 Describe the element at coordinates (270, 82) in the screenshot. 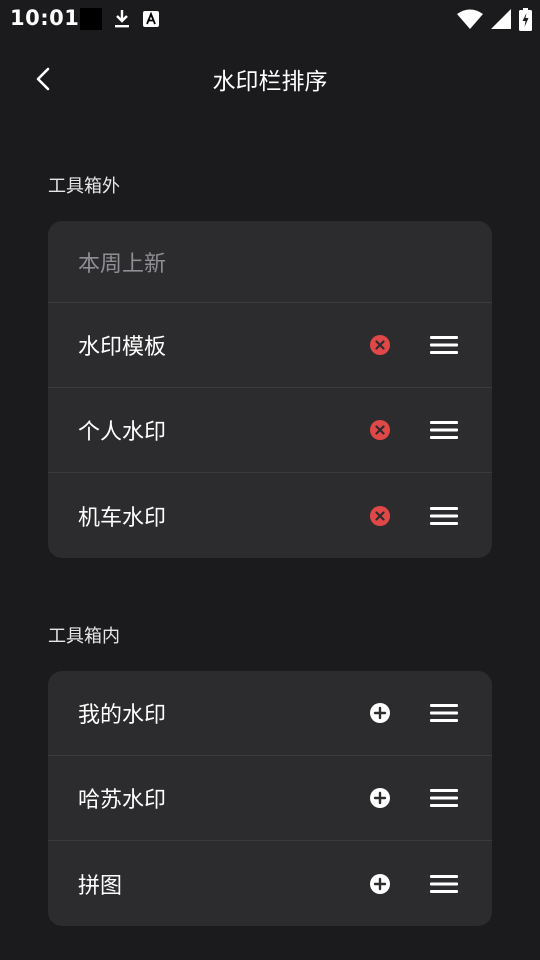

I see `page-title: 水印栏排序` at that location.